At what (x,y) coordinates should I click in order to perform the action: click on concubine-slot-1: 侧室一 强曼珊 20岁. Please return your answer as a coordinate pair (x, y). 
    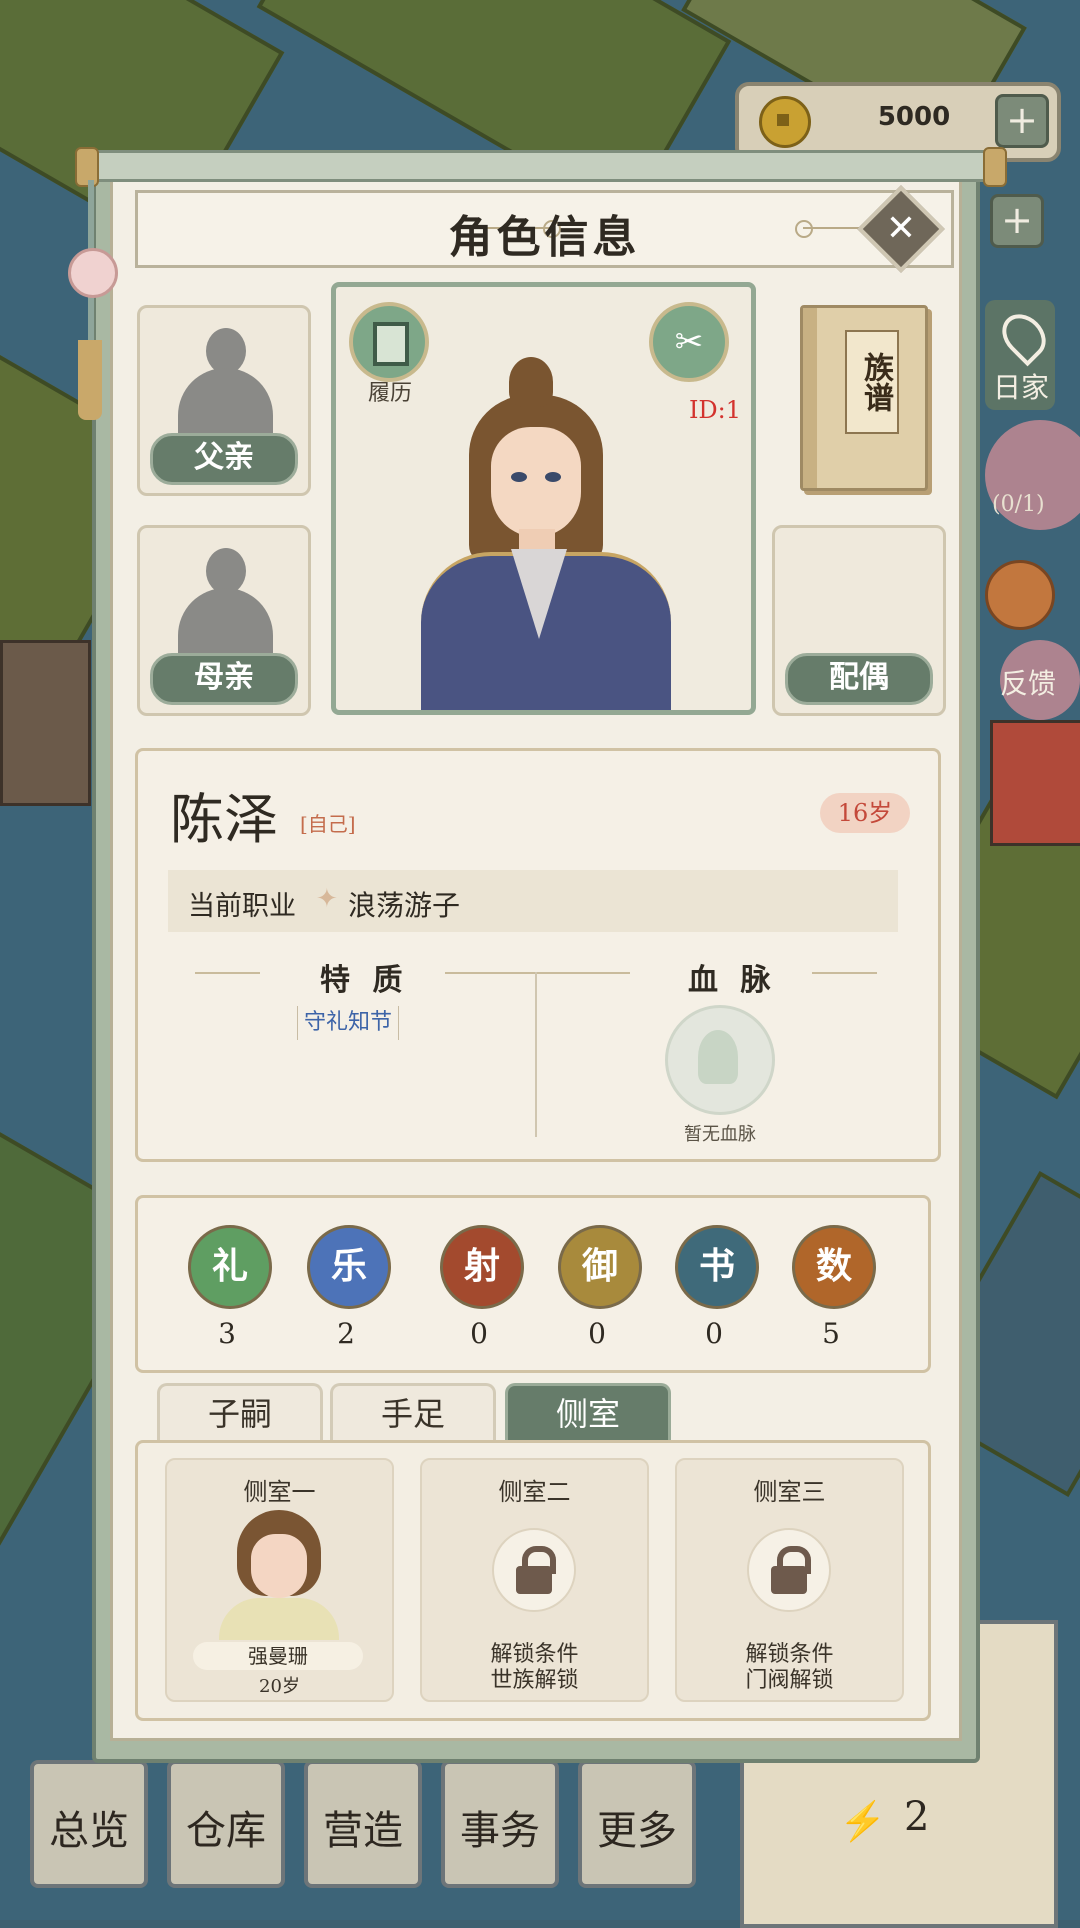
    Looking at the image, I should click on (279, 1580).